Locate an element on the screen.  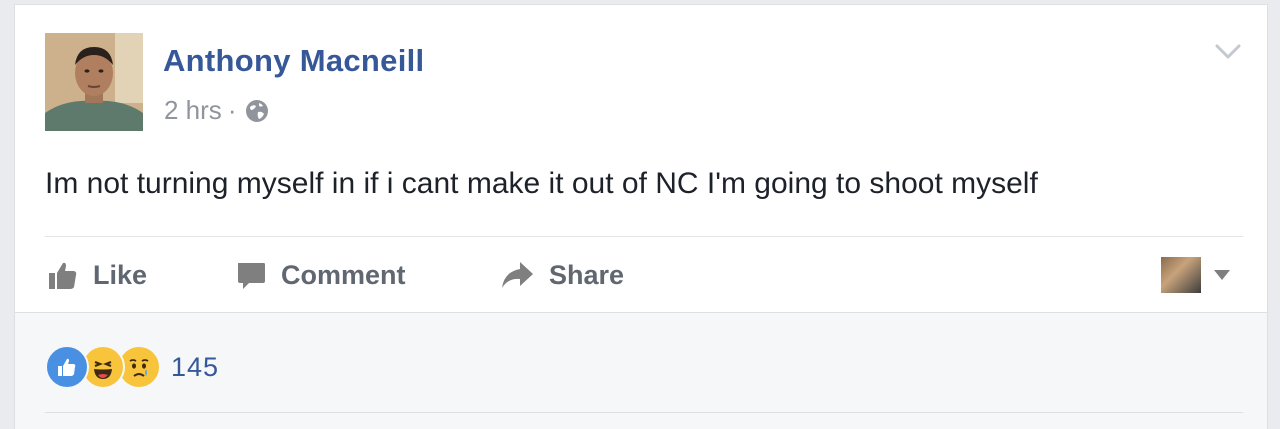
profile-photo is located at coordinates (94, 82).